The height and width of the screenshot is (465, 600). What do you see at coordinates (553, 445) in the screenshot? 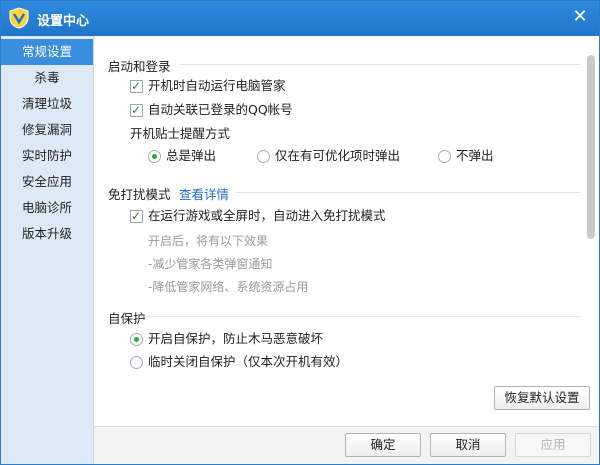
I see `apply-button: 应用` at bounding box center [553, 445].